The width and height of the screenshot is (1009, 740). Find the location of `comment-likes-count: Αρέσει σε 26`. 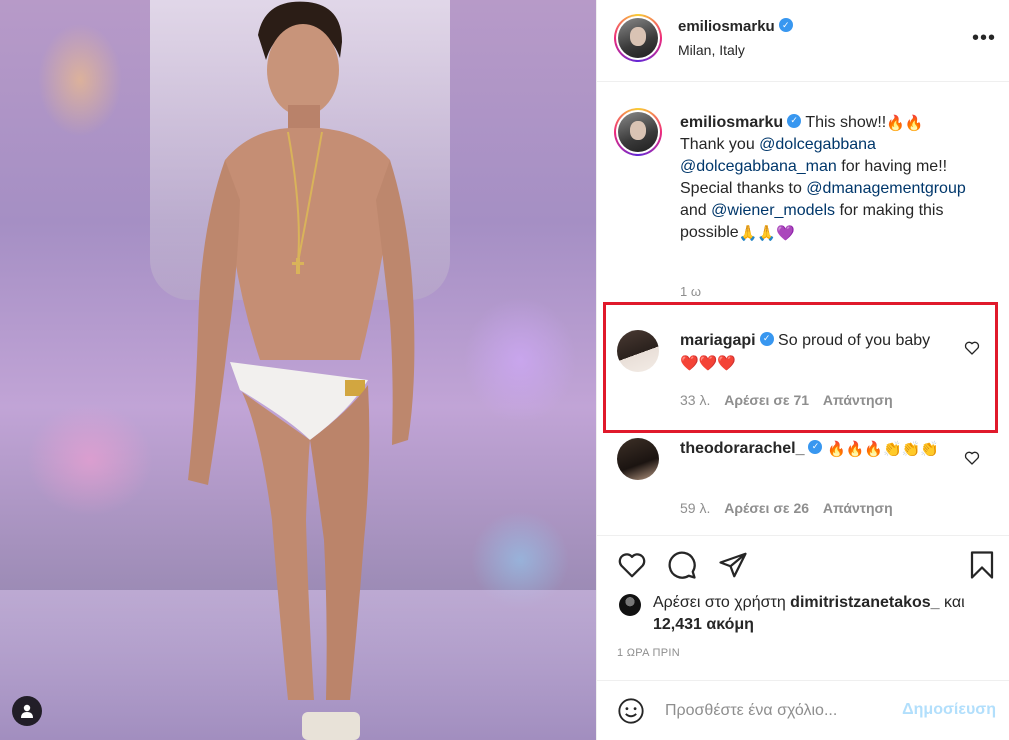

comment-likes-count: Αρέσει σε 26 is located at coordinates (766, 508).